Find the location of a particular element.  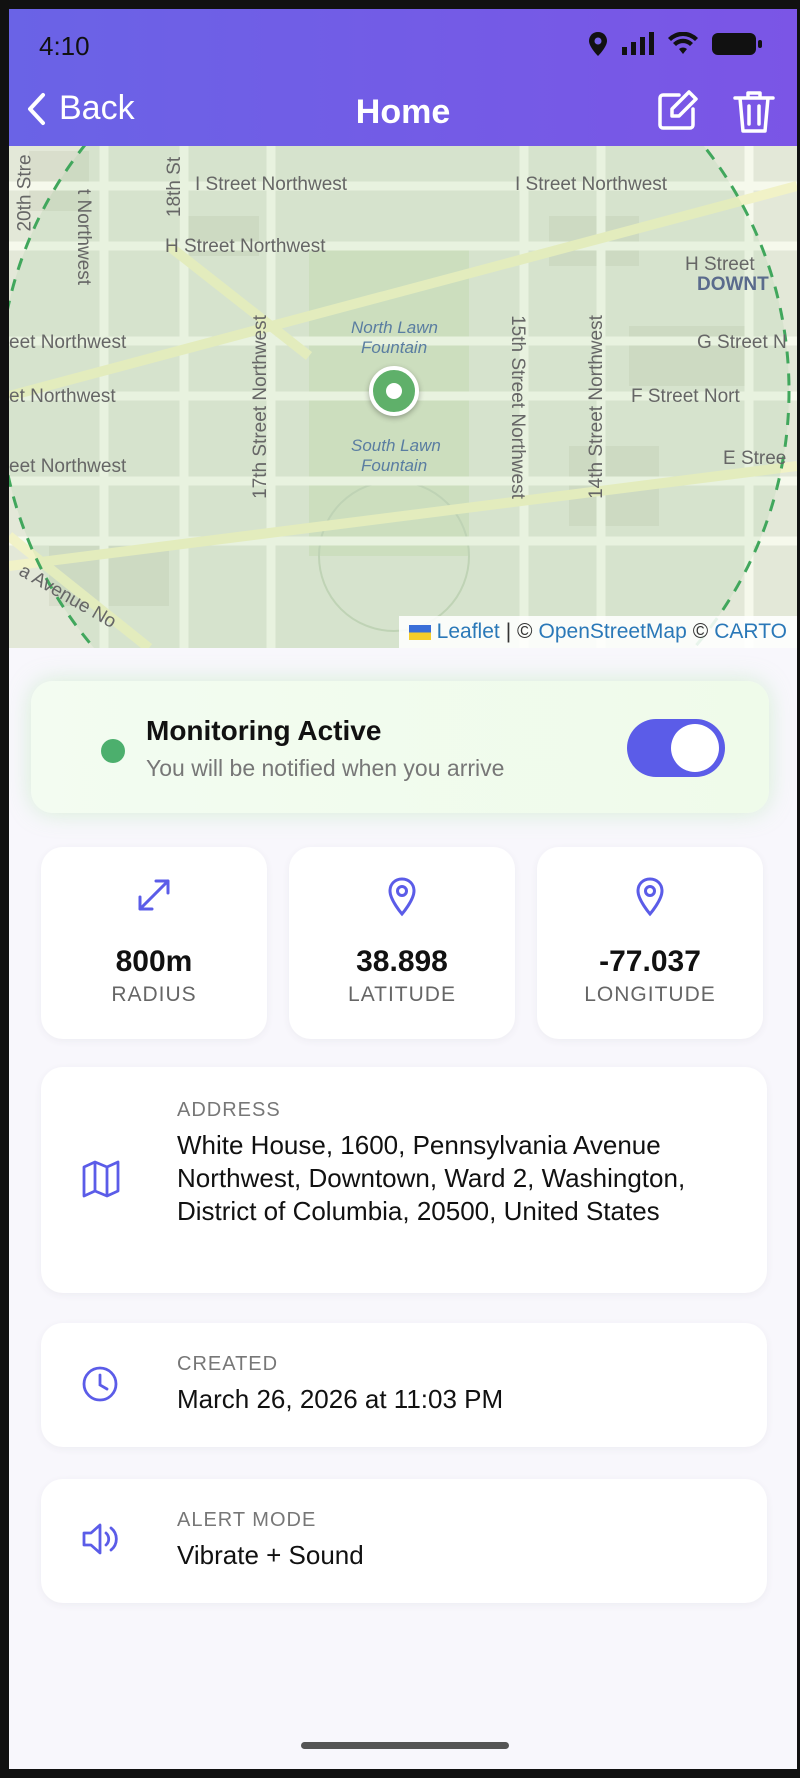

wifi-icon is located at coordinates (683, 43).